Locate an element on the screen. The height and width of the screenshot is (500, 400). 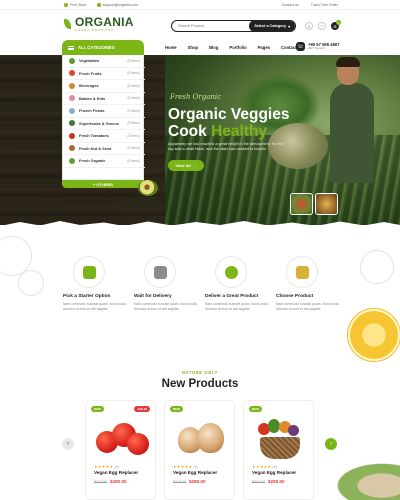
nav-portfolio-label: Portfolio is located at coordinates (238, 47).